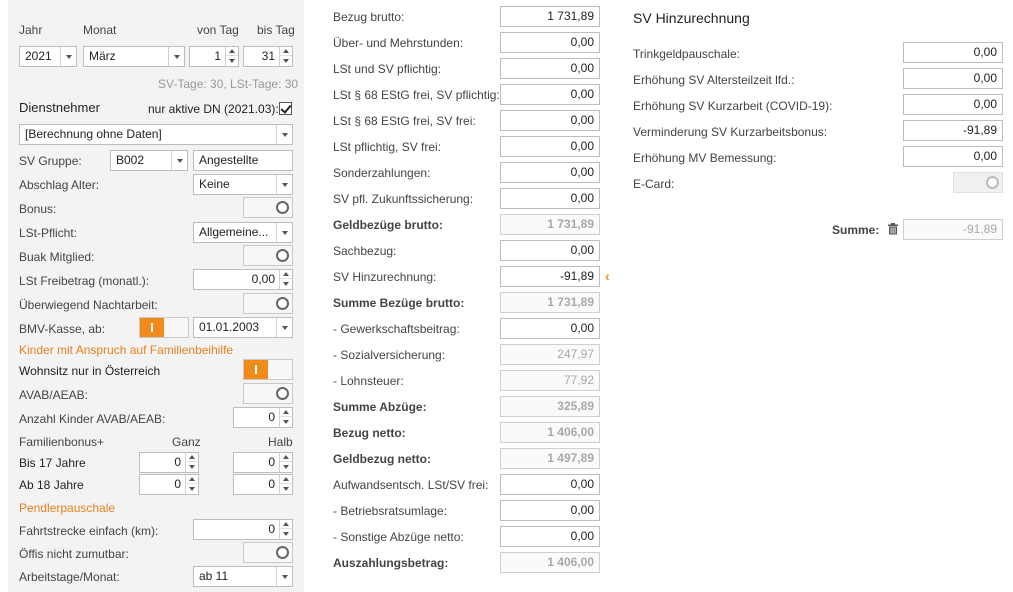  What do you see at coordinates (382, 459) in the screenshot?
I see `salary-row-label: Geldbezug netto:` at bounding box center [382, 459].